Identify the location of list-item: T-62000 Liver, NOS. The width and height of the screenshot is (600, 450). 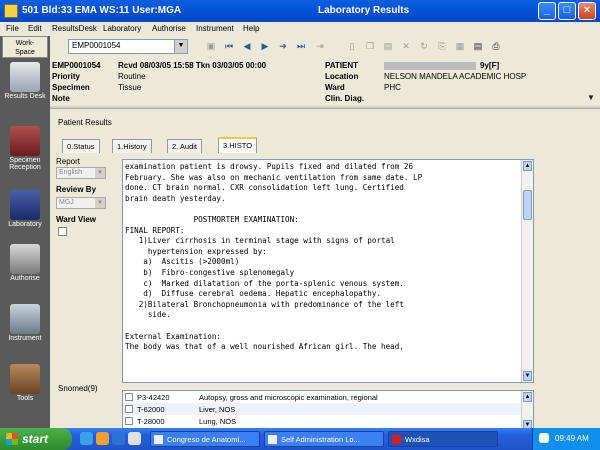
(323, 409).